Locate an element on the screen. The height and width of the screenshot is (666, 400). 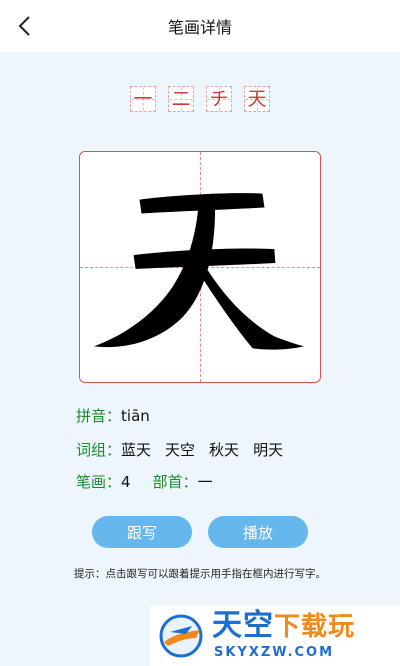
word-item: 天空 is located at coordinates (180, 450).